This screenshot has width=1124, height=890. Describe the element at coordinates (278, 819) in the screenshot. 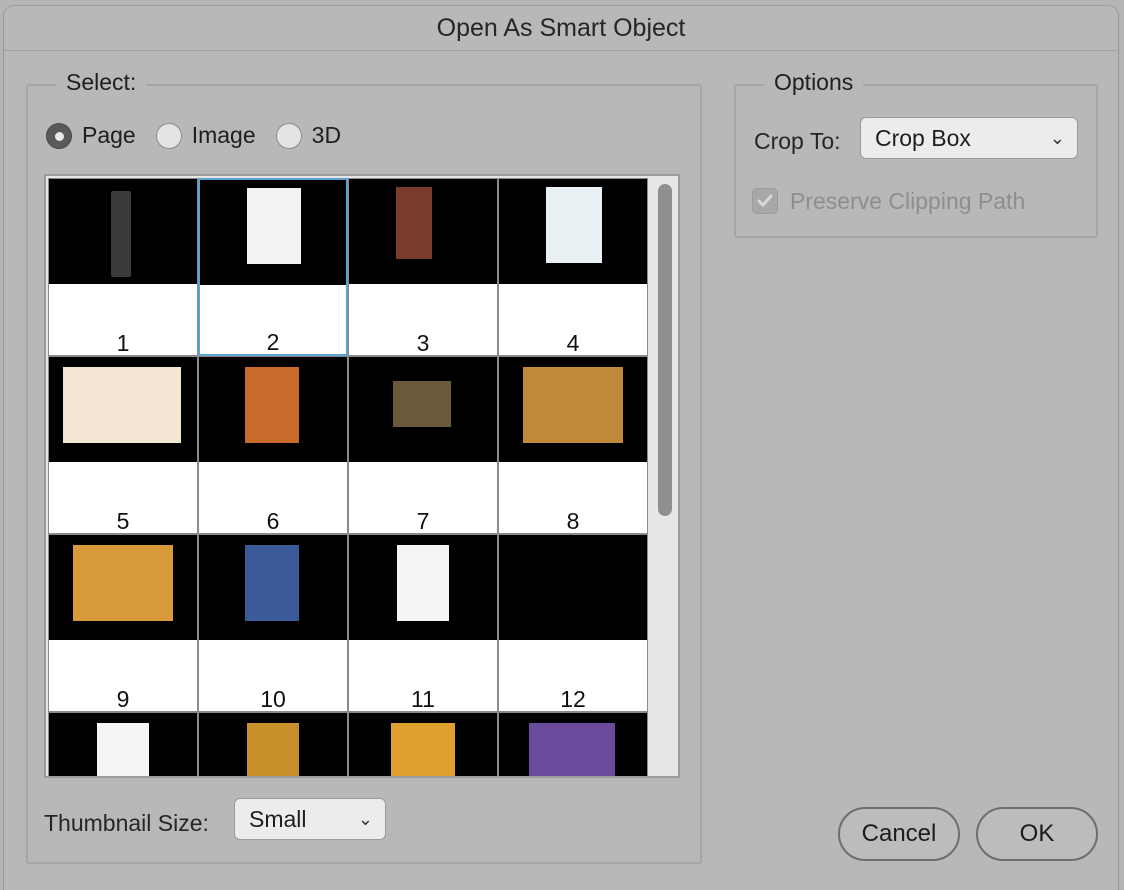

I see `thumbnail-size-value: Small` at that location.